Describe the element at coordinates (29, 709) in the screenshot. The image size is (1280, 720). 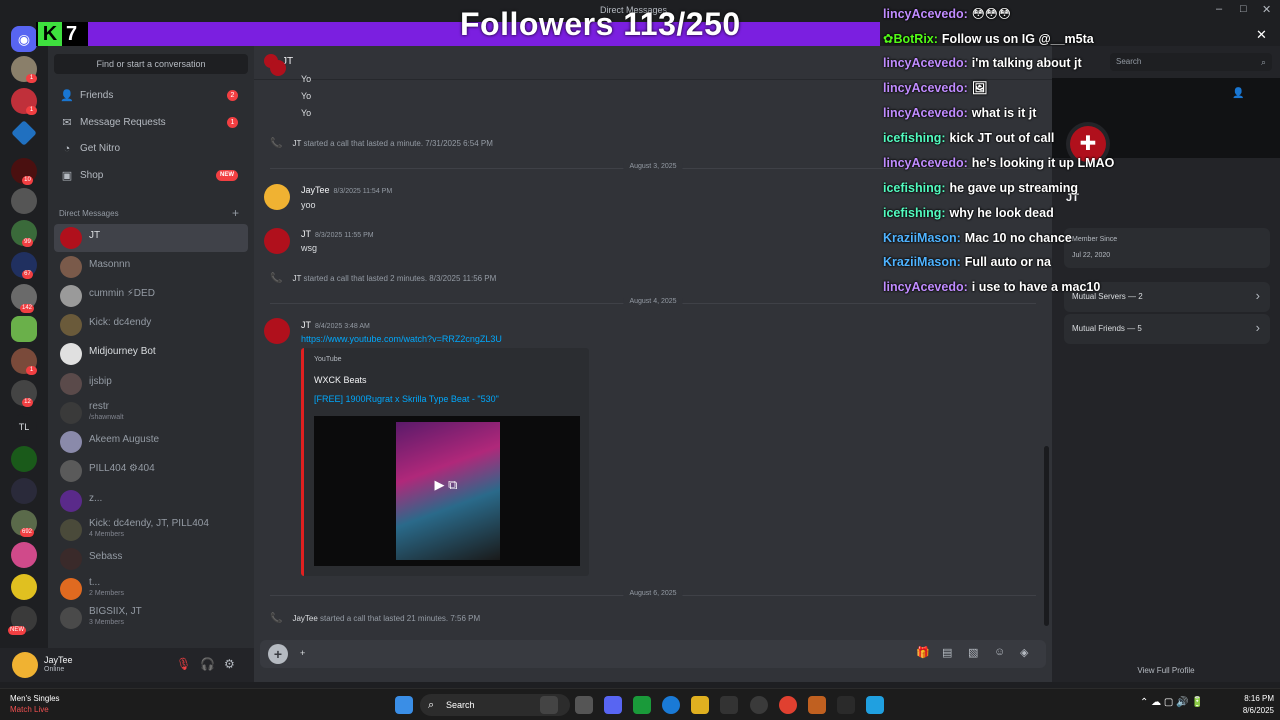
I see `news-subtitle: Match Live` at that location.